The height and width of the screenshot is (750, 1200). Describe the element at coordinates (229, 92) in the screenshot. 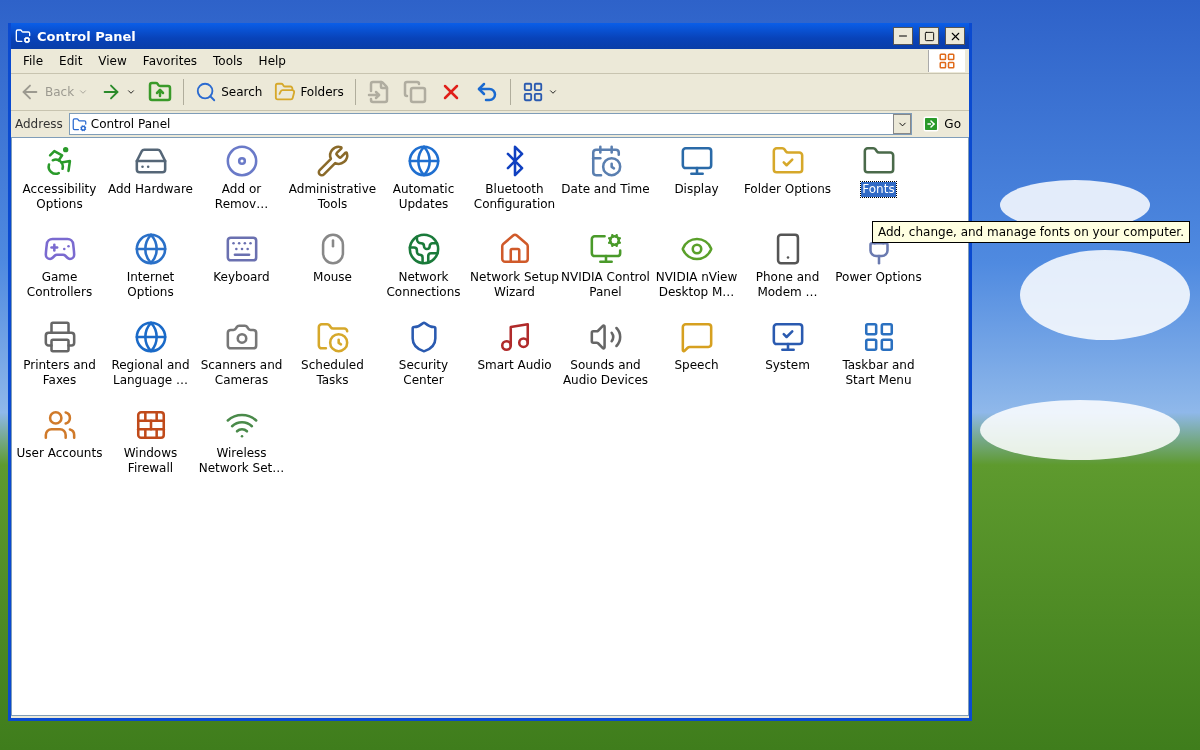

I see `search-button: Search` at that location.